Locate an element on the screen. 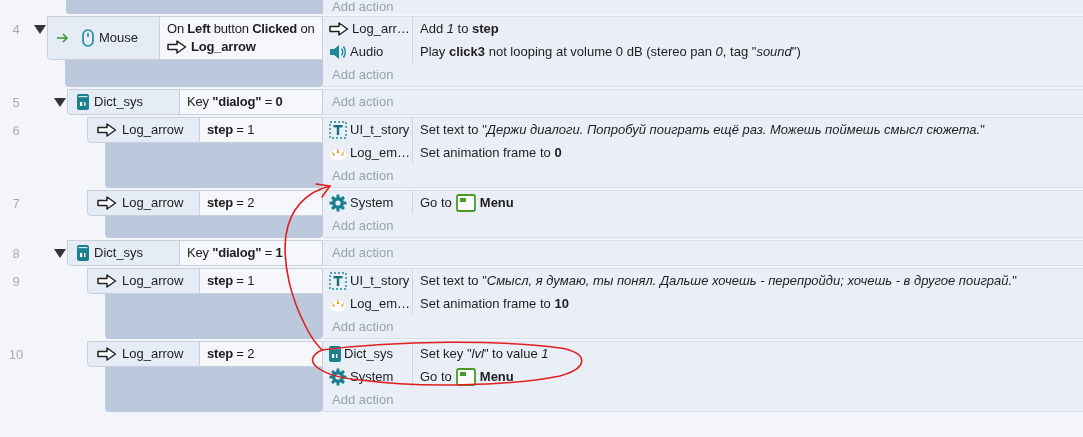 This screenshot has height=437, width=1083. object-name: Audio is located at coordinates (367, 51).